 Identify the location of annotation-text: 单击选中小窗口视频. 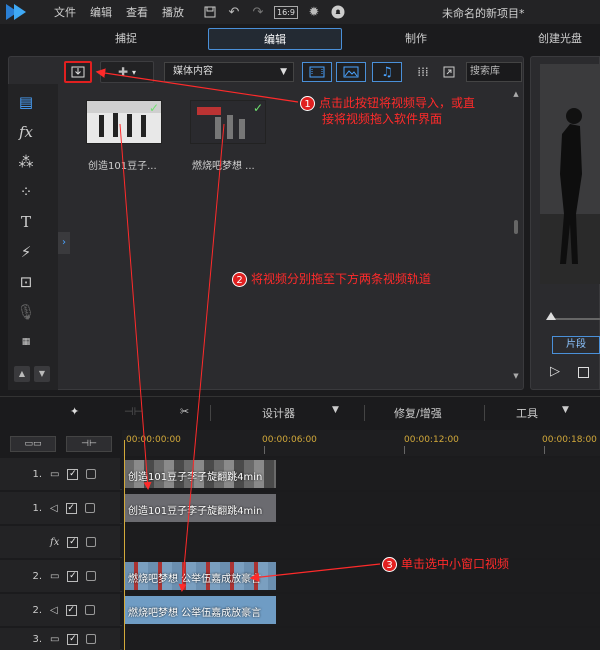
(455, 564).